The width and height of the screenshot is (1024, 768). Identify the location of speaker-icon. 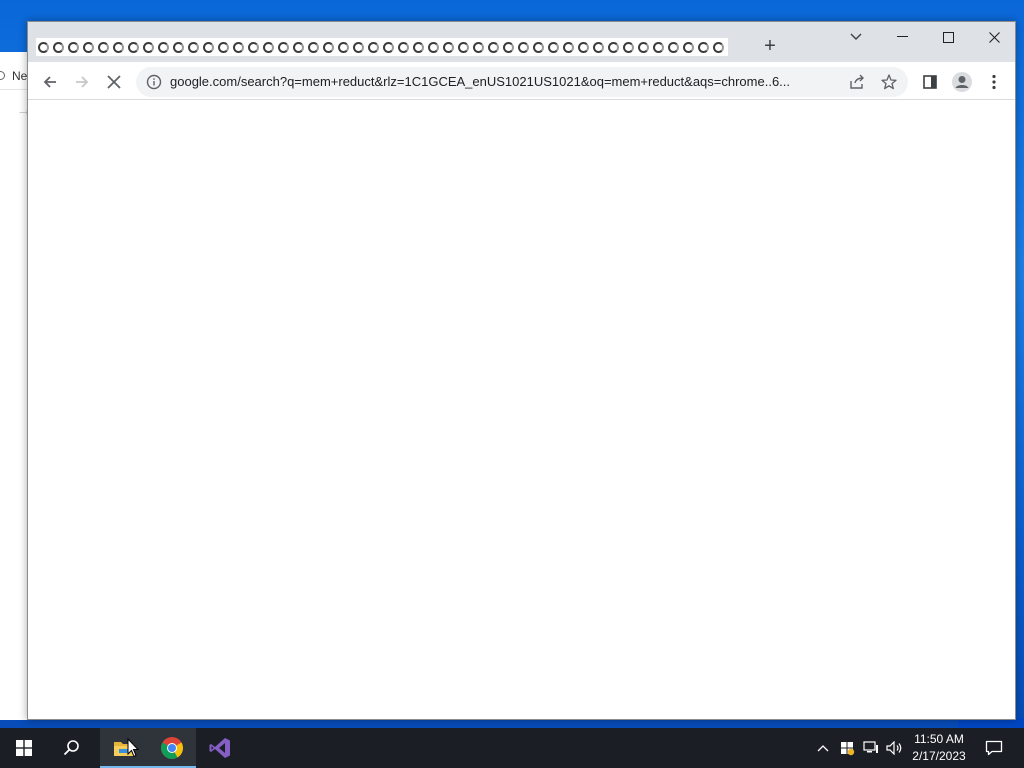
(894, 748).